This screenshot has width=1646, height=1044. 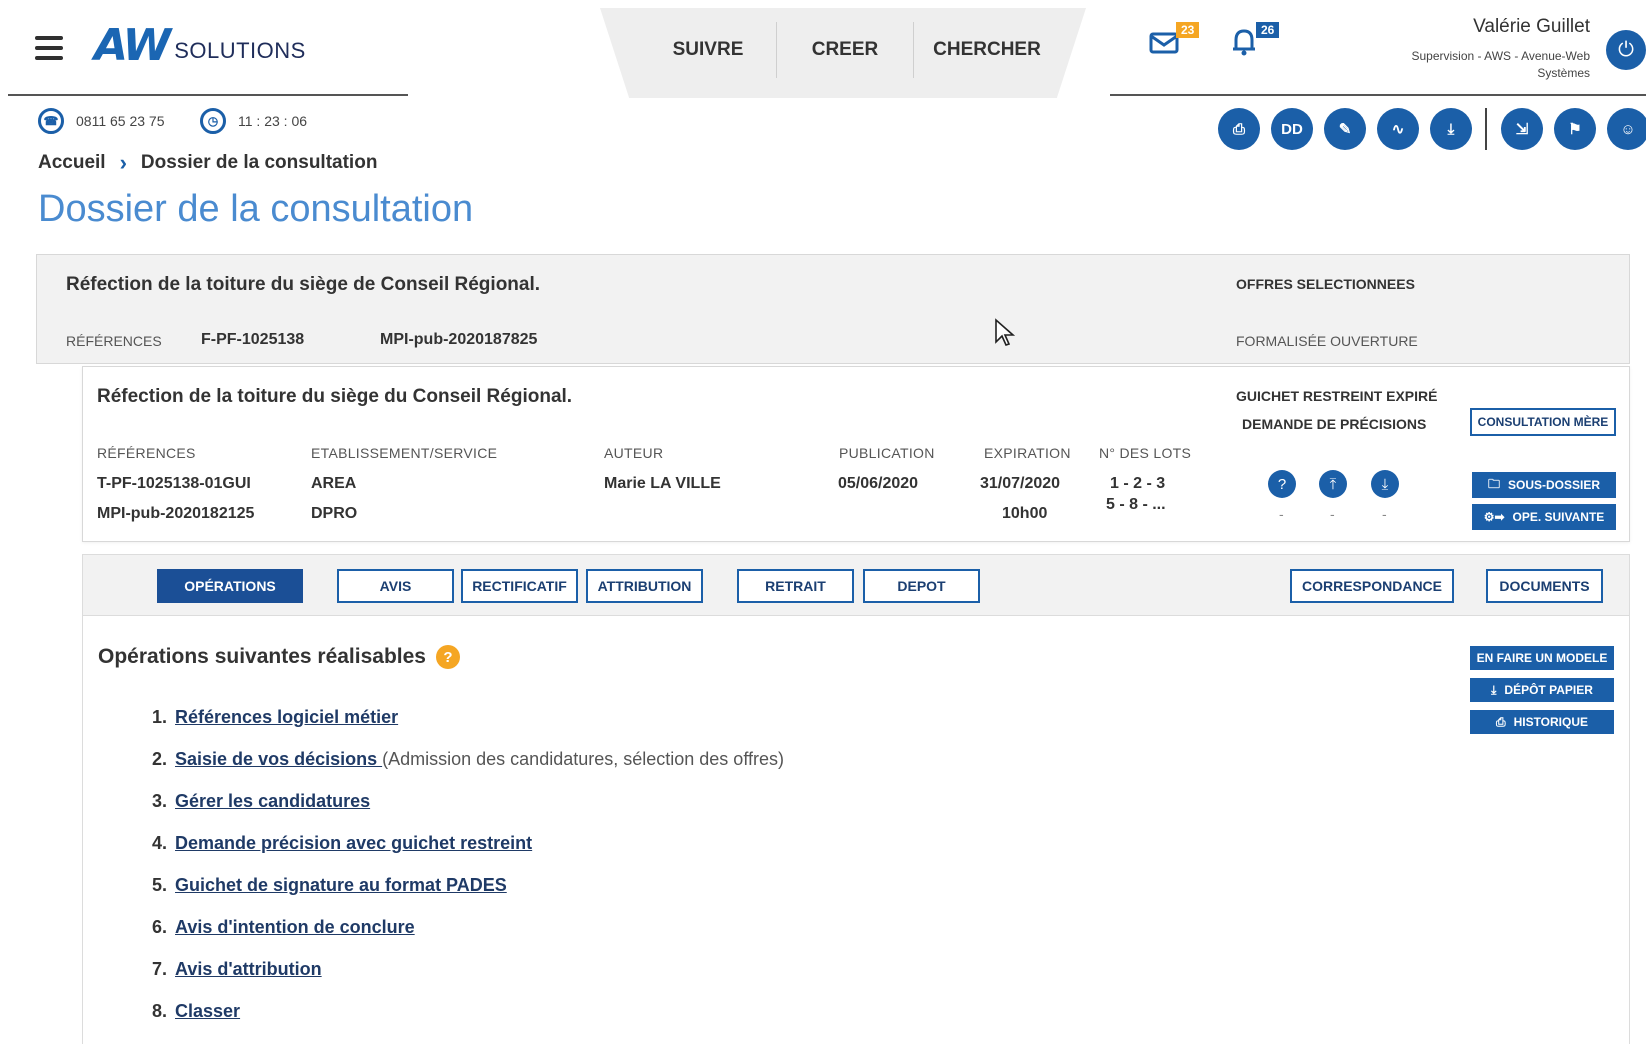 What do you see at coordinates (253, 339) in the screenshot?
I see `parent-ref-1: F-PF-1025138` at bounding box center [253, 339].